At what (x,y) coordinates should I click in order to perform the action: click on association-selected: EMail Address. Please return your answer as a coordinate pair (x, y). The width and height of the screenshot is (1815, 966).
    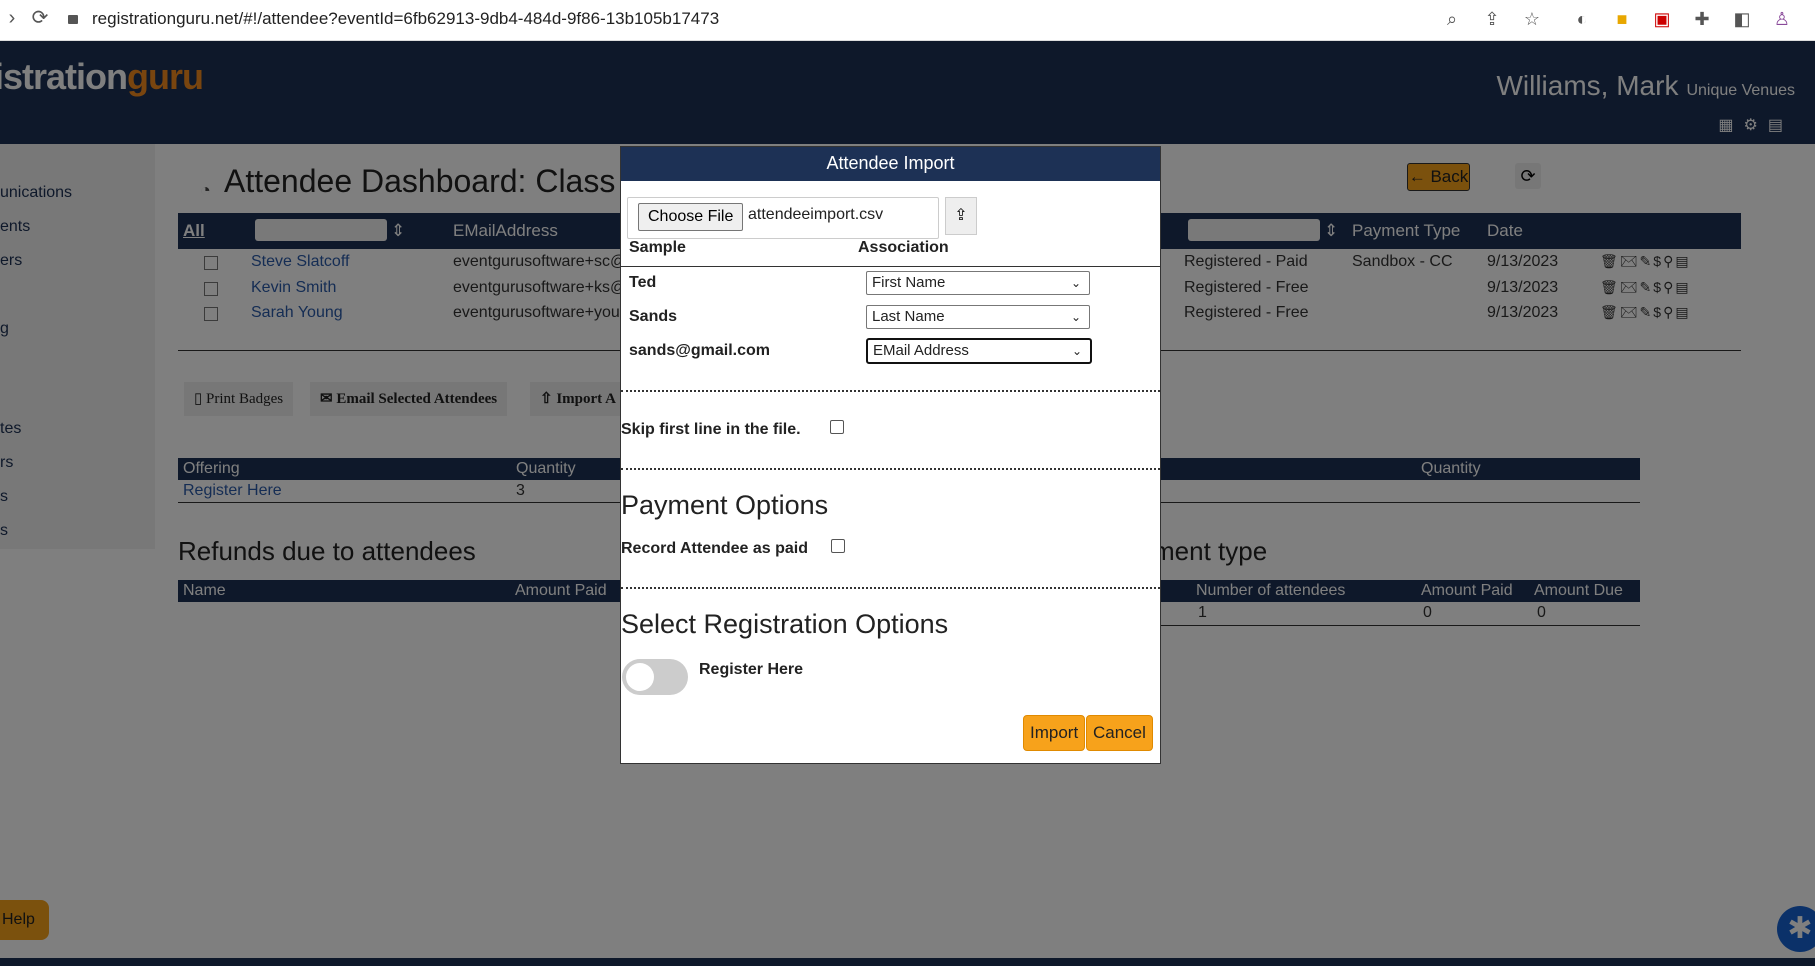
    Looking at the image, I should click on (921, 350).